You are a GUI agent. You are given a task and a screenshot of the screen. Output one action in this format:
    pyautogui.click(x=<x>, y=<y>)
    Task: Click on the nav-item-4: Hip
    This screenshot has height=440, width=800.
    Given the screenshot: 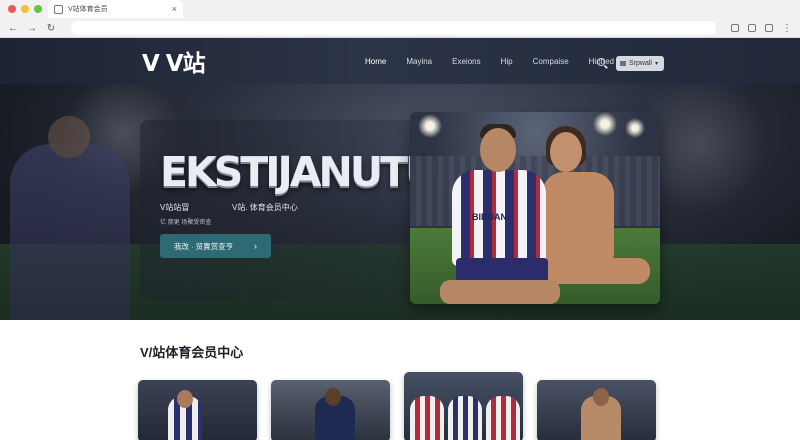 What is the action you would take?
    pyautogui.click(x=507, y=61)
    